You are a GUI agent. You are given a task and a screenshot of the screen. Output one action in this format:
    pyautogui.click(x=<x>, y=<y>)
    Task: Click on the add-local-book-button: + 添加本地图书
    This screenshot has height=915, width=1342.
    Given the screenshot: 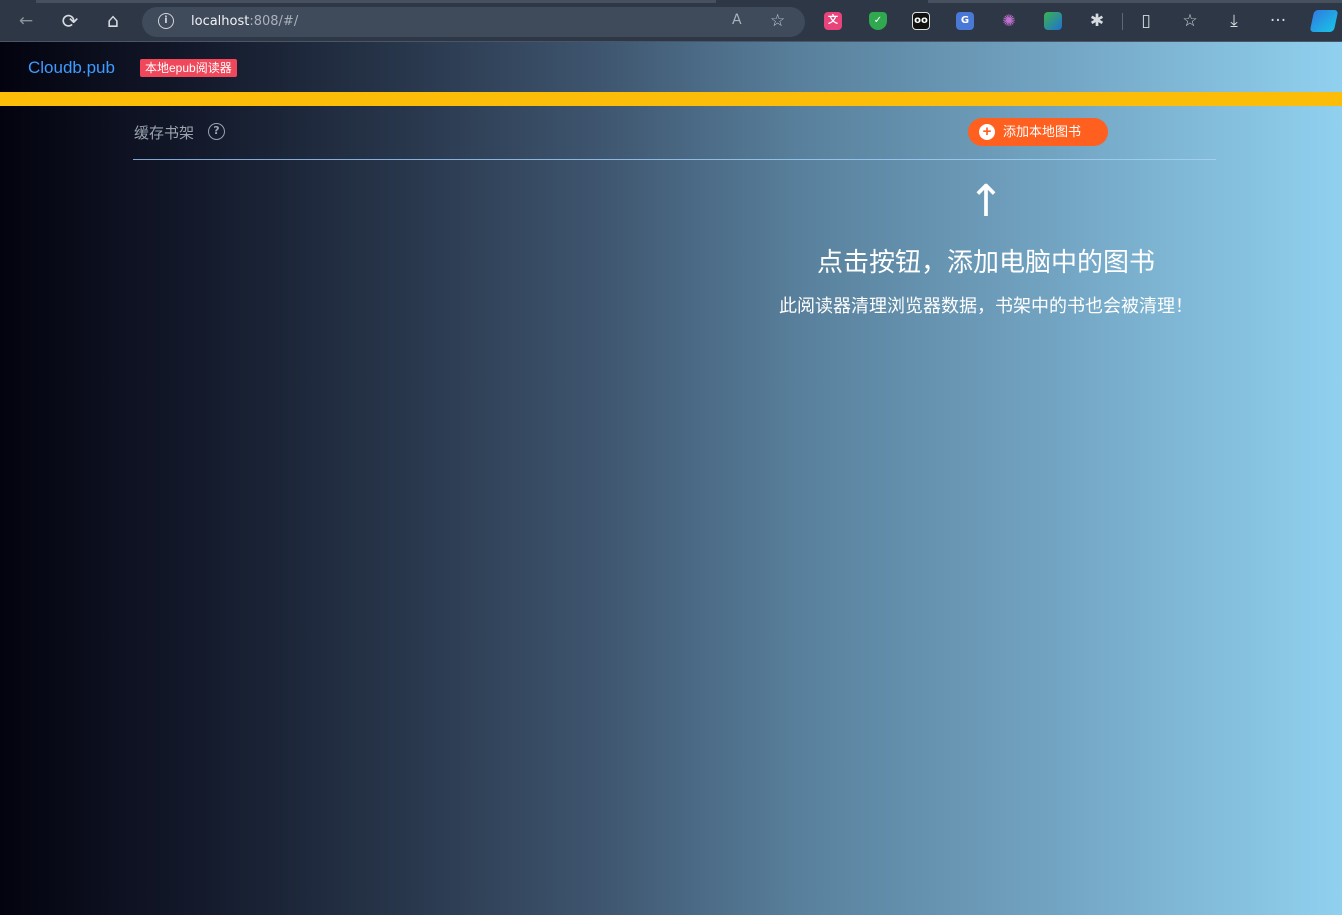 What is the action you would take?
    pyautogui.click(x=1038, y=132)
    